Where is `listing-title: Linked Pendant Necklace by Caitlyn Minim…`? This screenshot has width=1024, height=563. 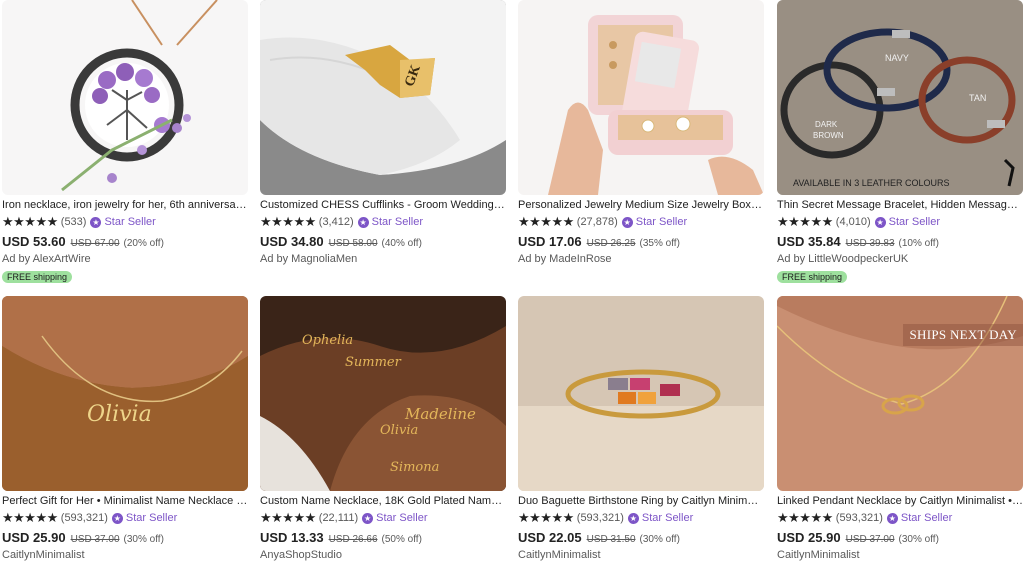
listing-title: Linked Pendant Necklace by Caitlyn Minim… is located at coordinates (900, 501).